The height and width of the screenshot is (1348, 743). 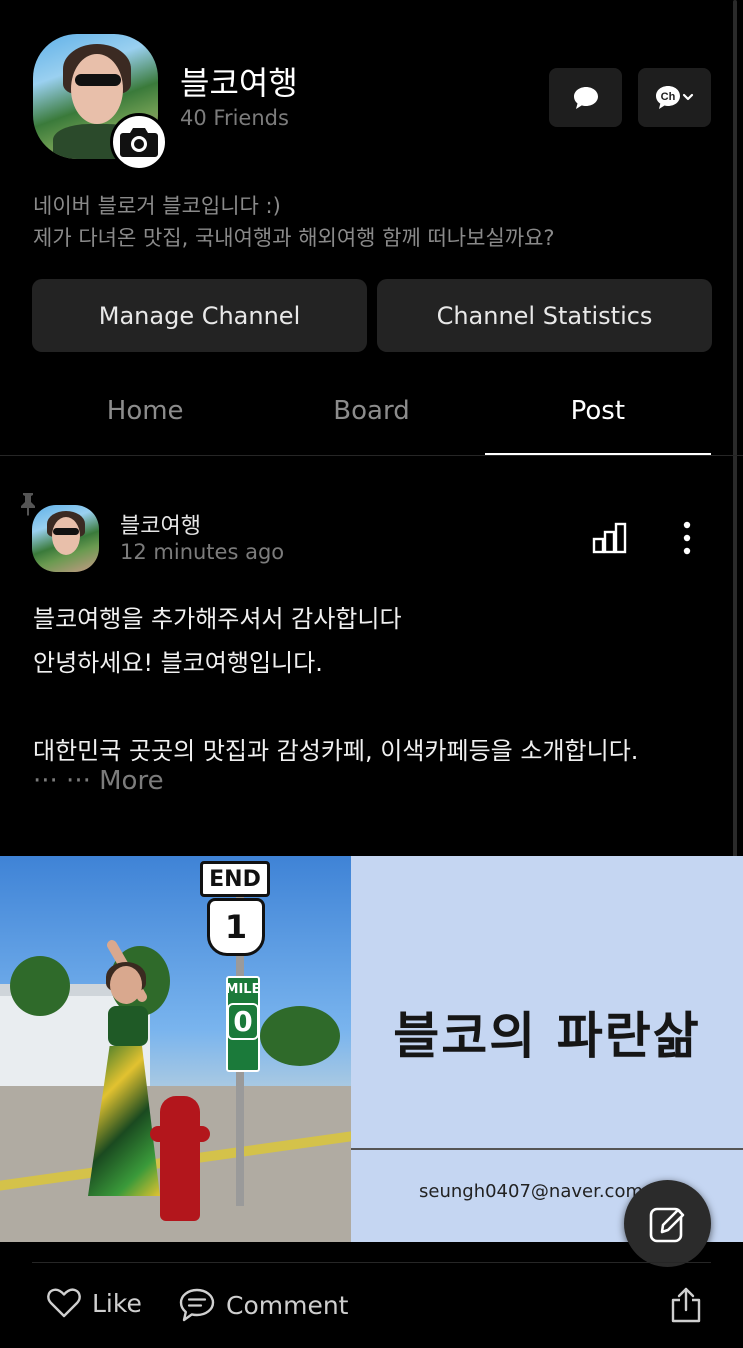 What do you see at coordinates (139, 142) in the screenshot?
I see `camera-icon` at bounding box center [139, 142].